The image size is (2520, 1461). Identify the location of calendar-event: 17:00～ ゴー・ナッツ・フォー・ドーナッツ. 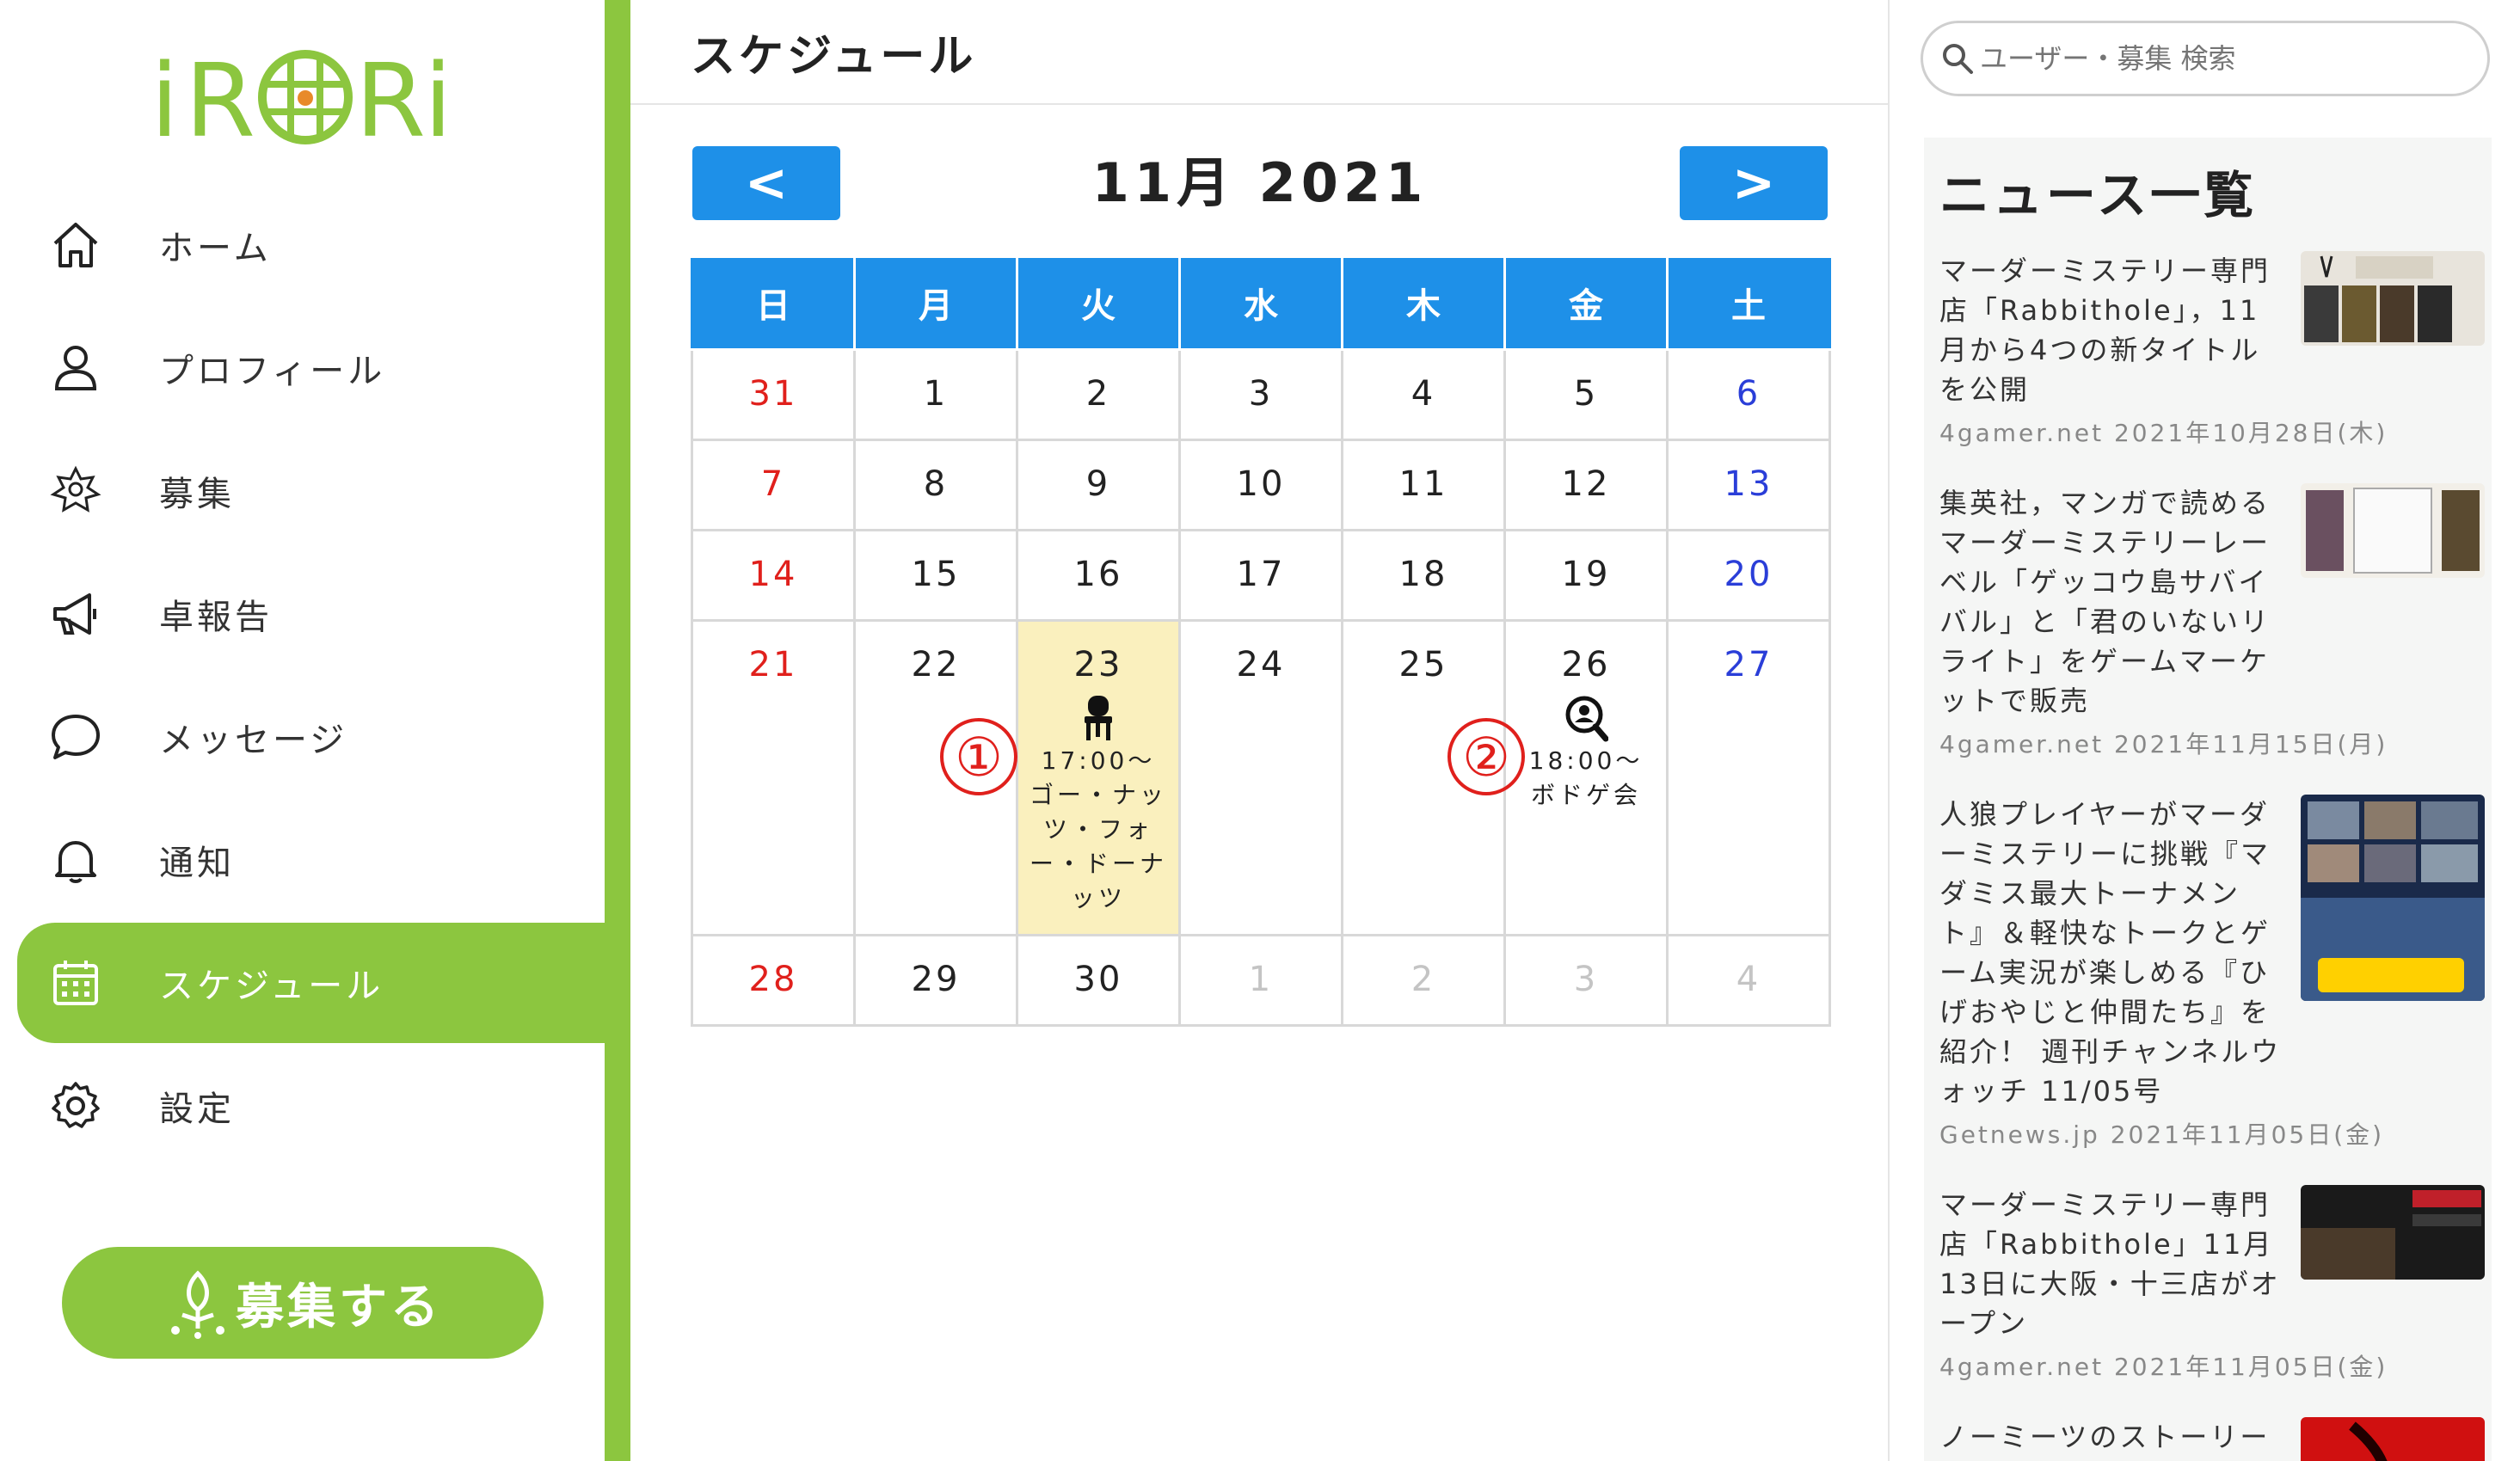
(1098, 805).